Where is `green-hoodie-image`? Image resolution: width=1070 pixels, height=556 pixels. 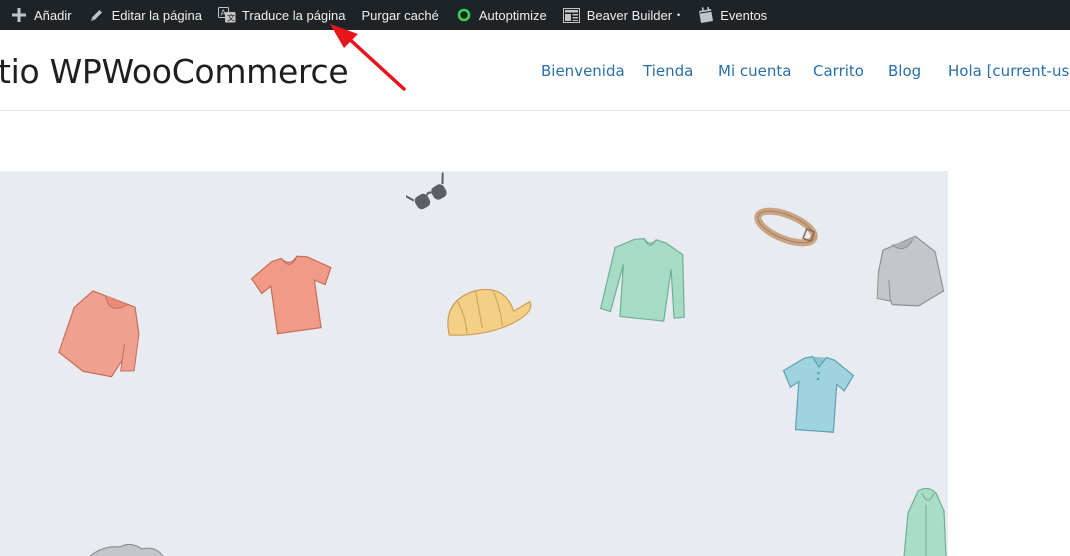 green-hoodie-image is located at coordinates (925, 521).